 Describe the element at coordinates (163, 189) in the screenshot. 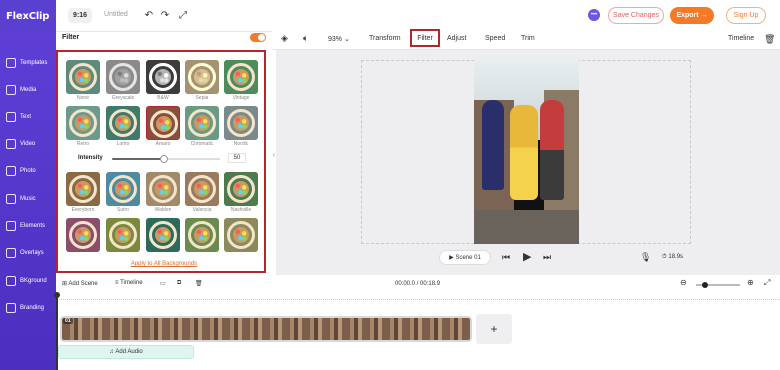

I see `filter-thumb-walden` at that location.